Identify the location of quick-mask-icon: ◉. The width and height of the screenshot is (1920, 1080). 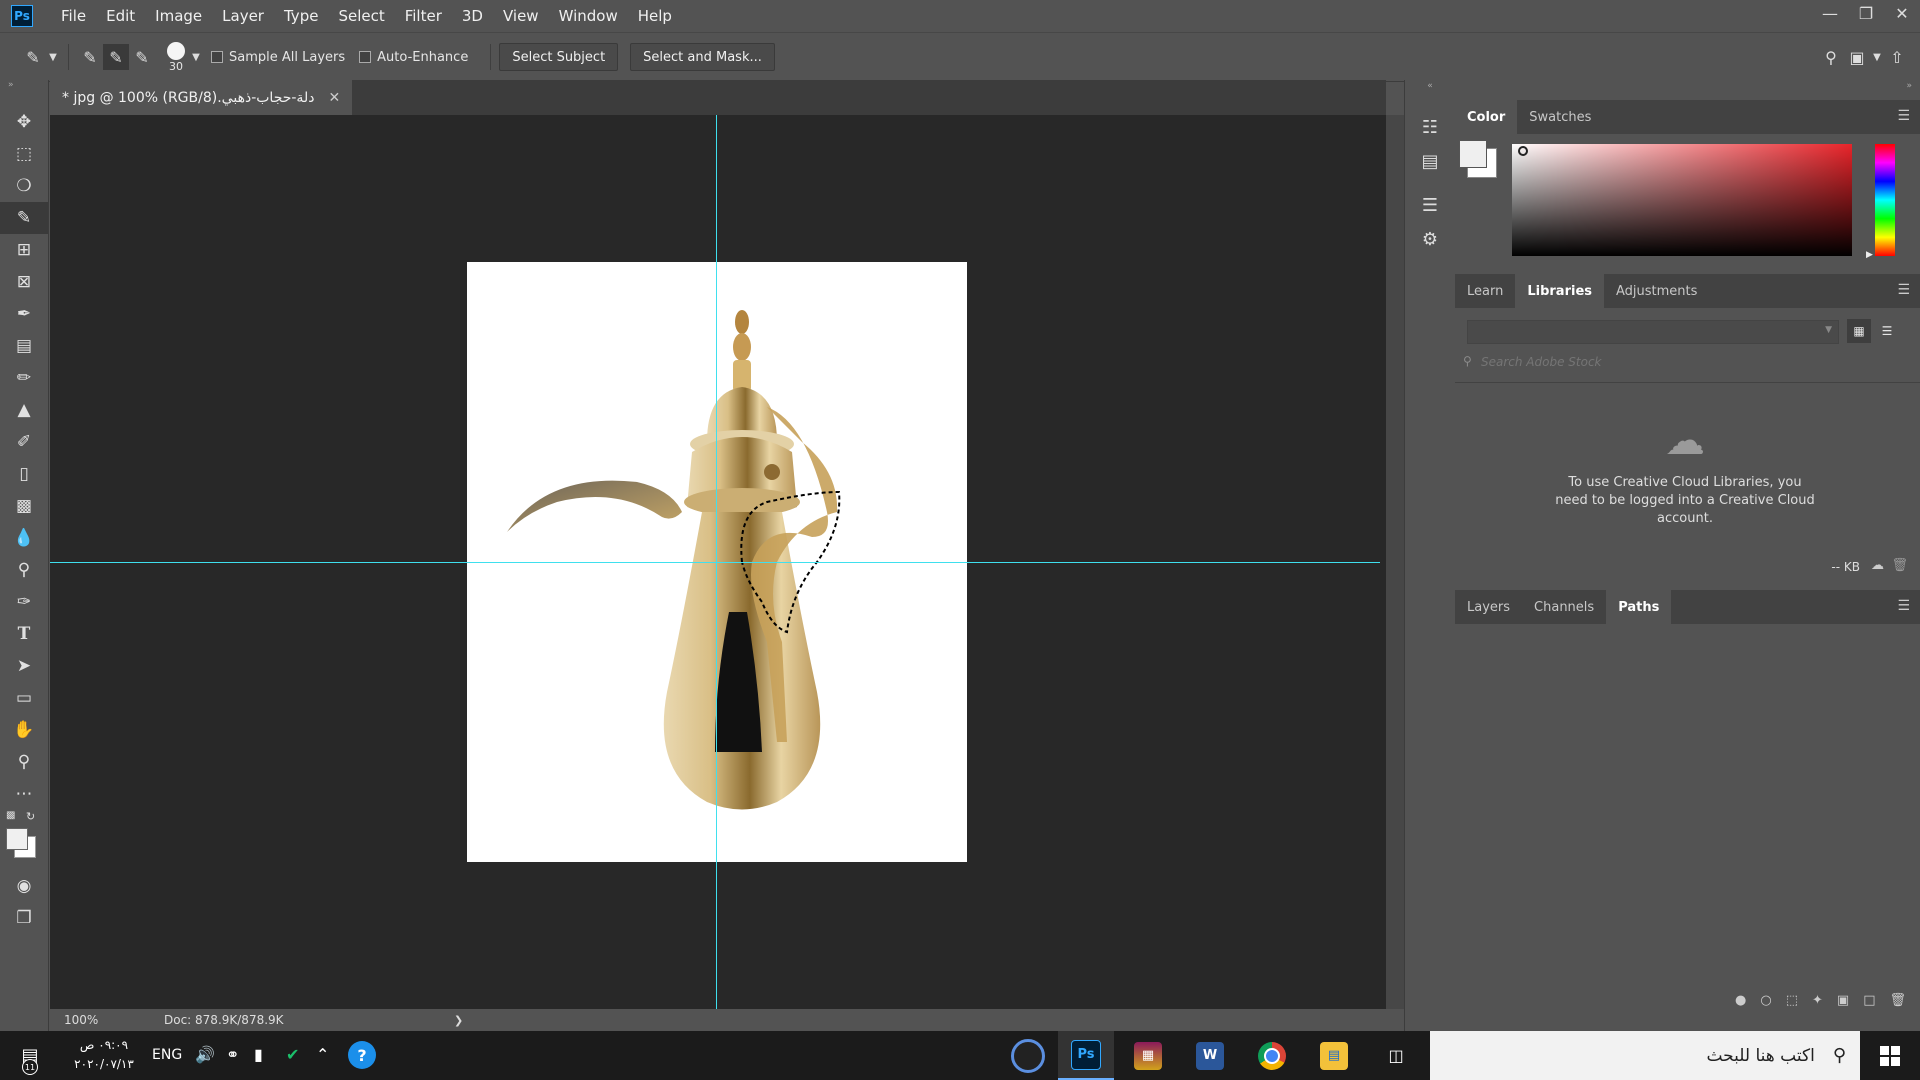
(24, 886).